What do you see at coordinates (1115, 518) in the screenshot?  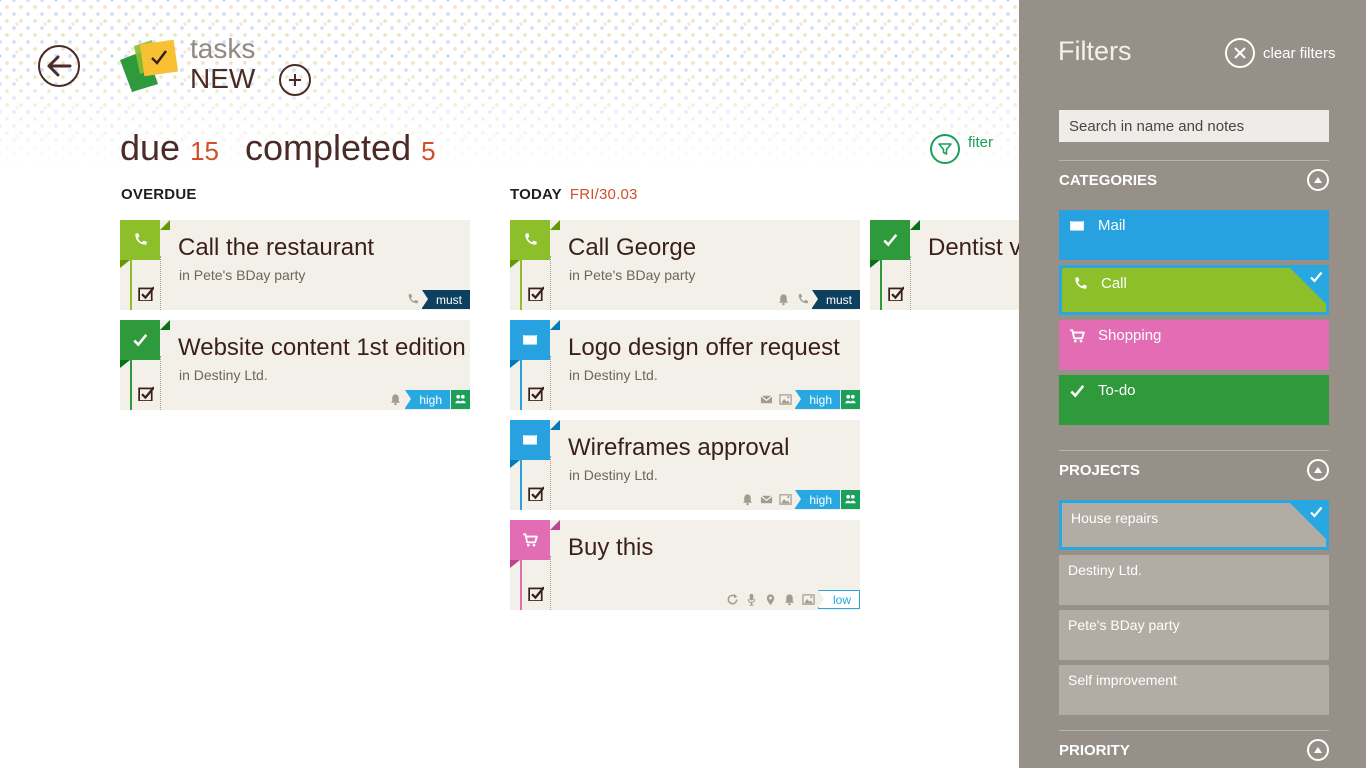 I see `project-filter-label: House repairs` at bounding box center [1115, 518].